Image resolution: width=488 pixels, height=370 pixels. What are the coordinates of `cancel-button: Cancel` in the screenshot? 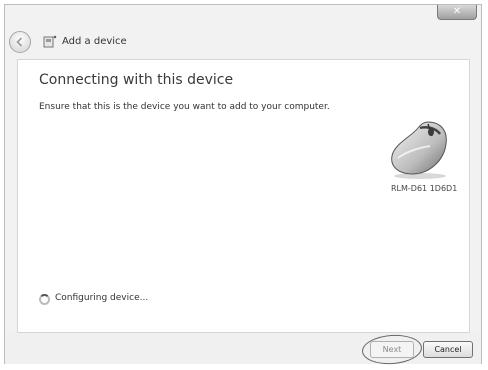 It's located at (448, 349).